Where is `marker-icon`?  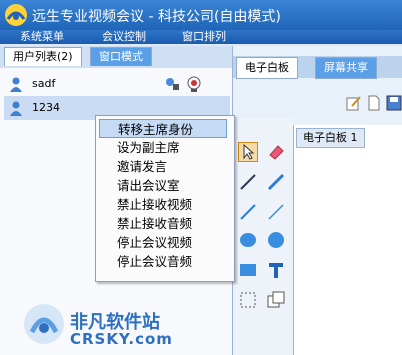 marker-icon is located at coordinates (276, 182).